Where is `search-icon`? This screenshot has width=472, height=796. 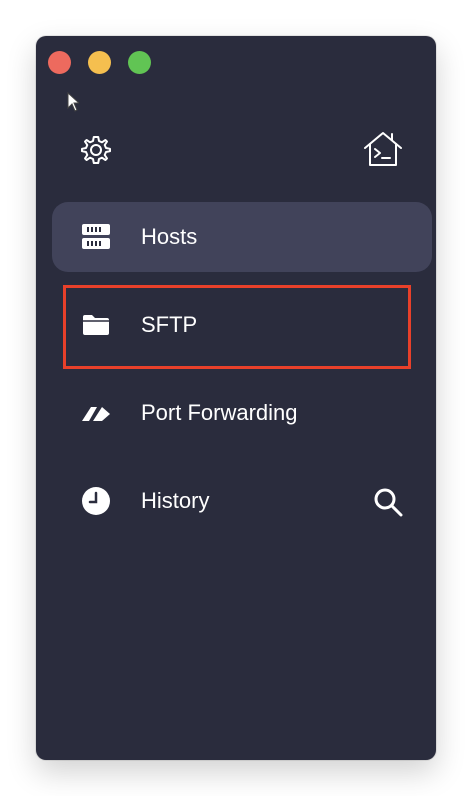 search-icon is located at coordinates (388, 502).